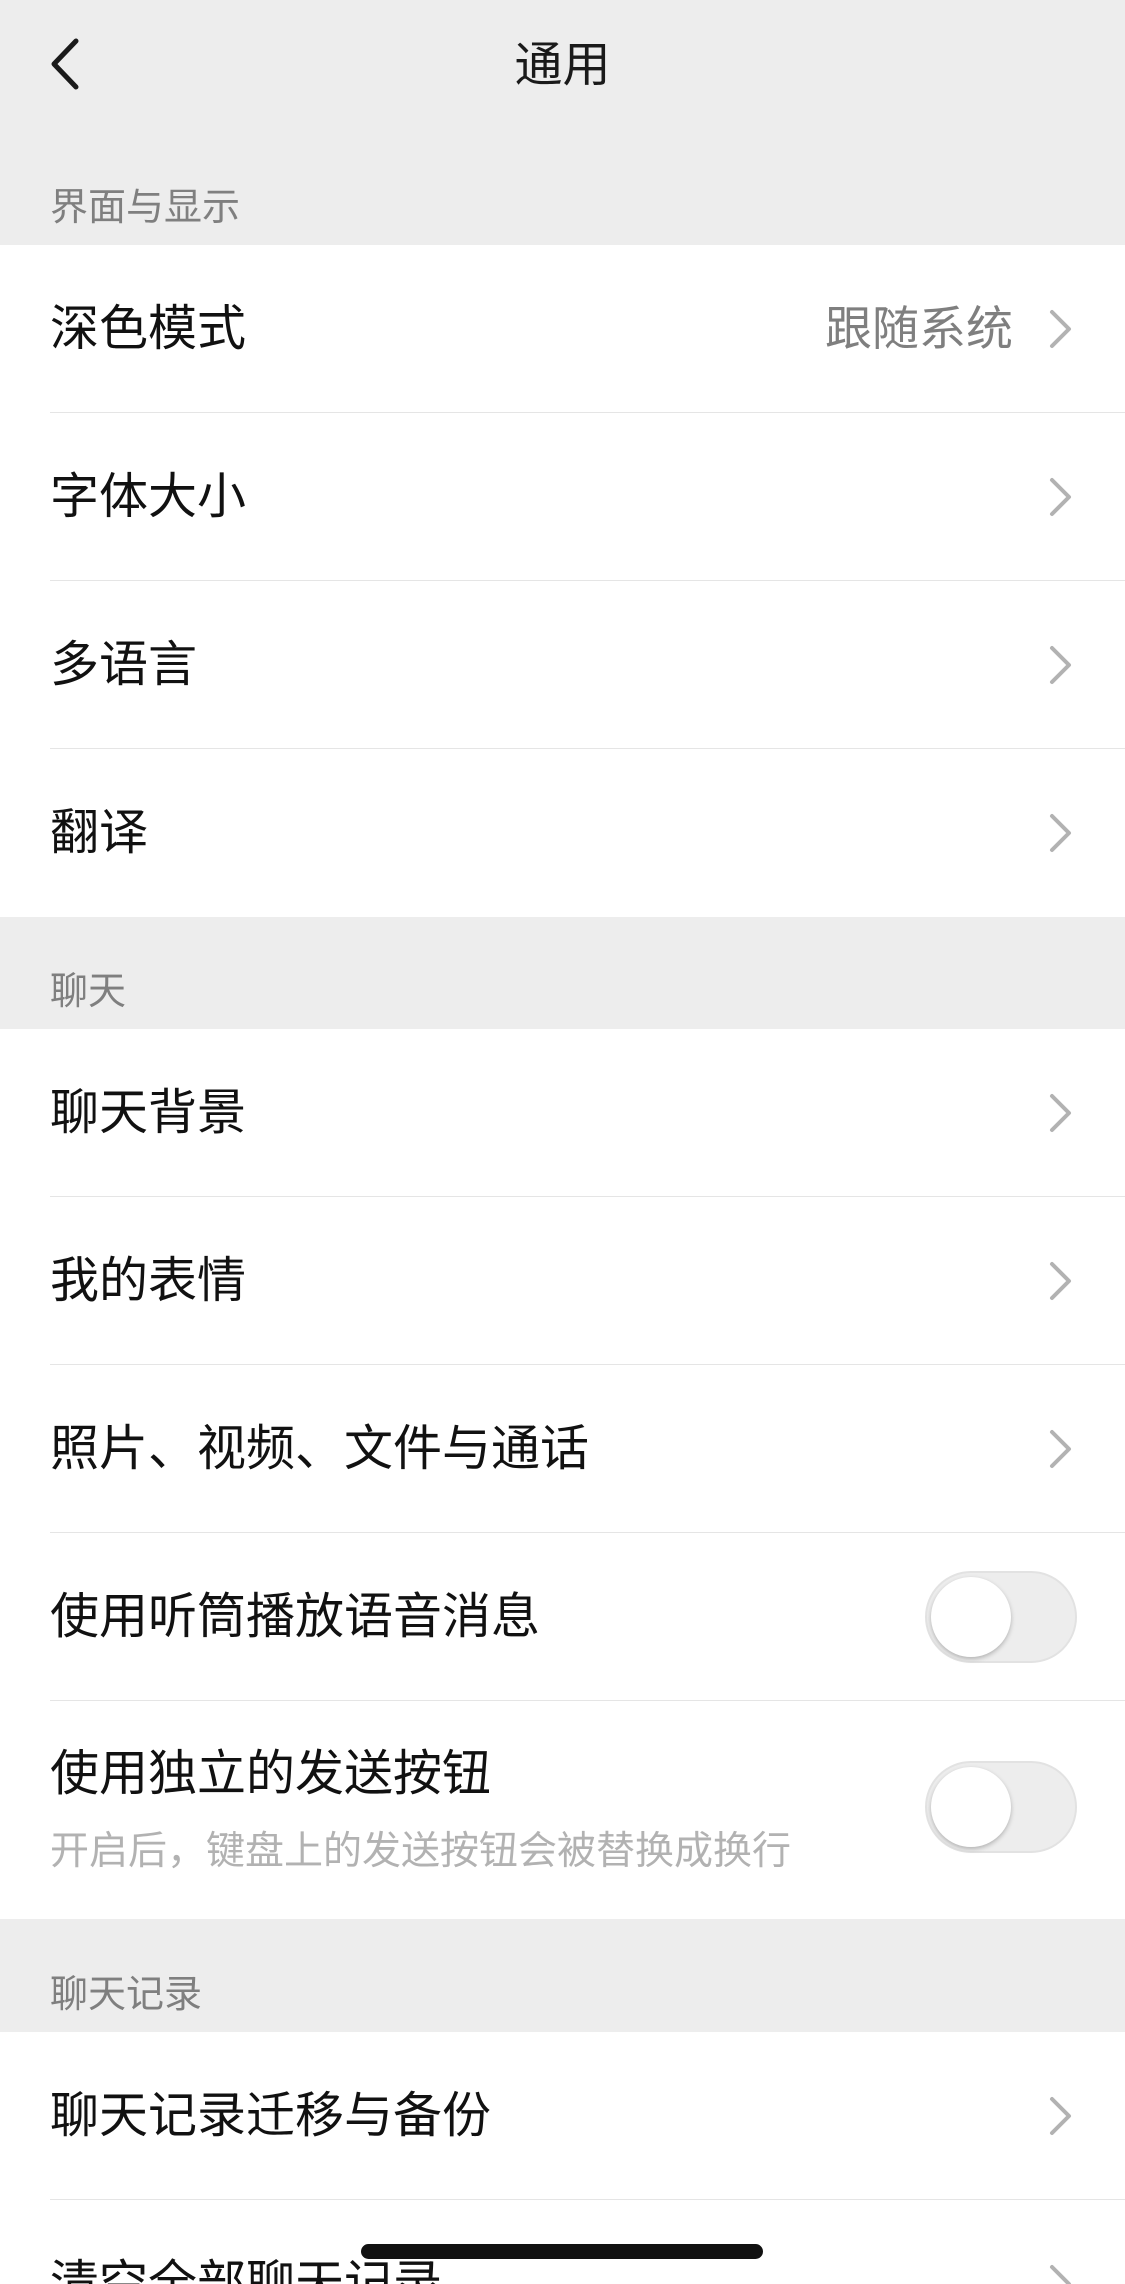 This screenshot has height=2284, width=1125. Describe the element at coordinates (562, 1810) in the screenshot. I see `row-separate-send-button: 使用独立的发送按钮 开启后，键盘上的发送按钮会被替换成换行` at that location.